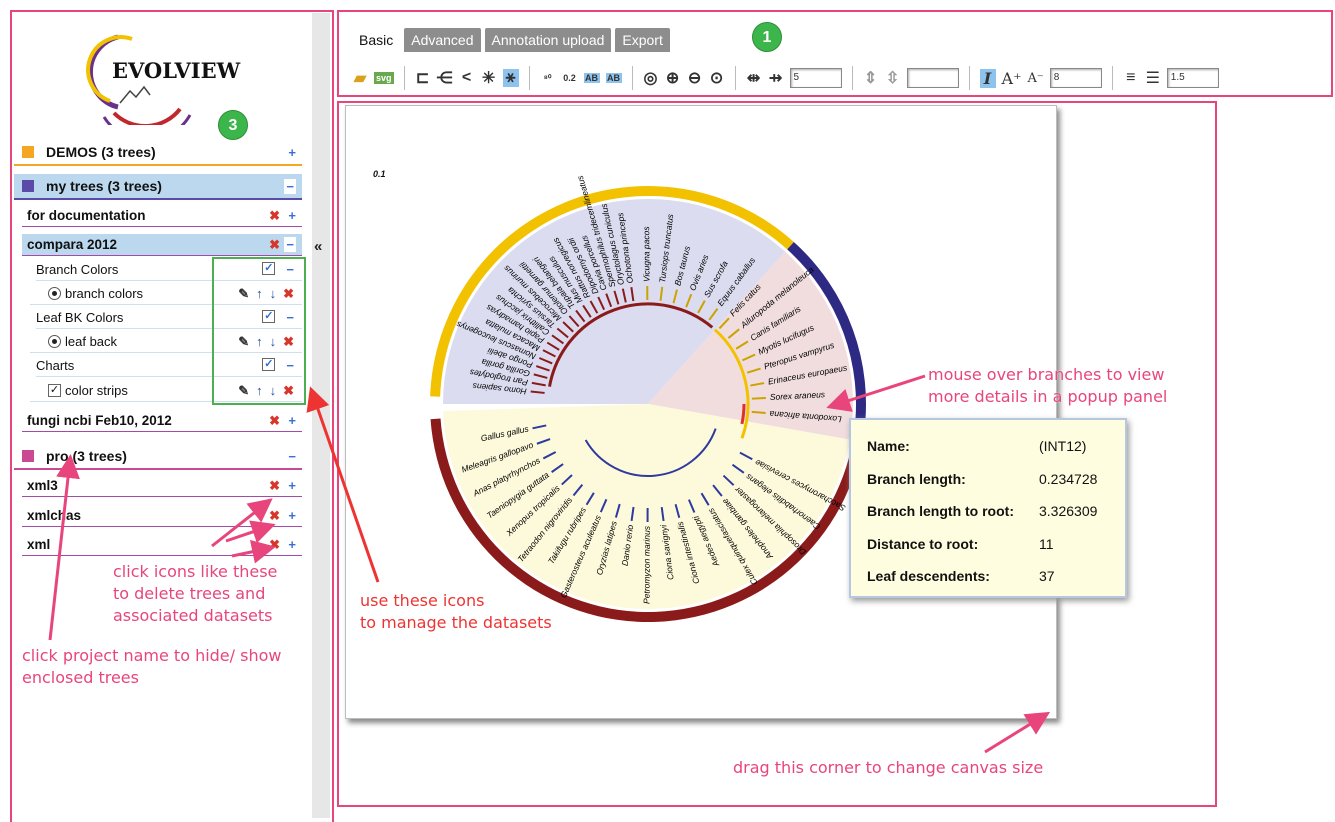  I want to click on font-size-input: 8, so click(1075, 78).